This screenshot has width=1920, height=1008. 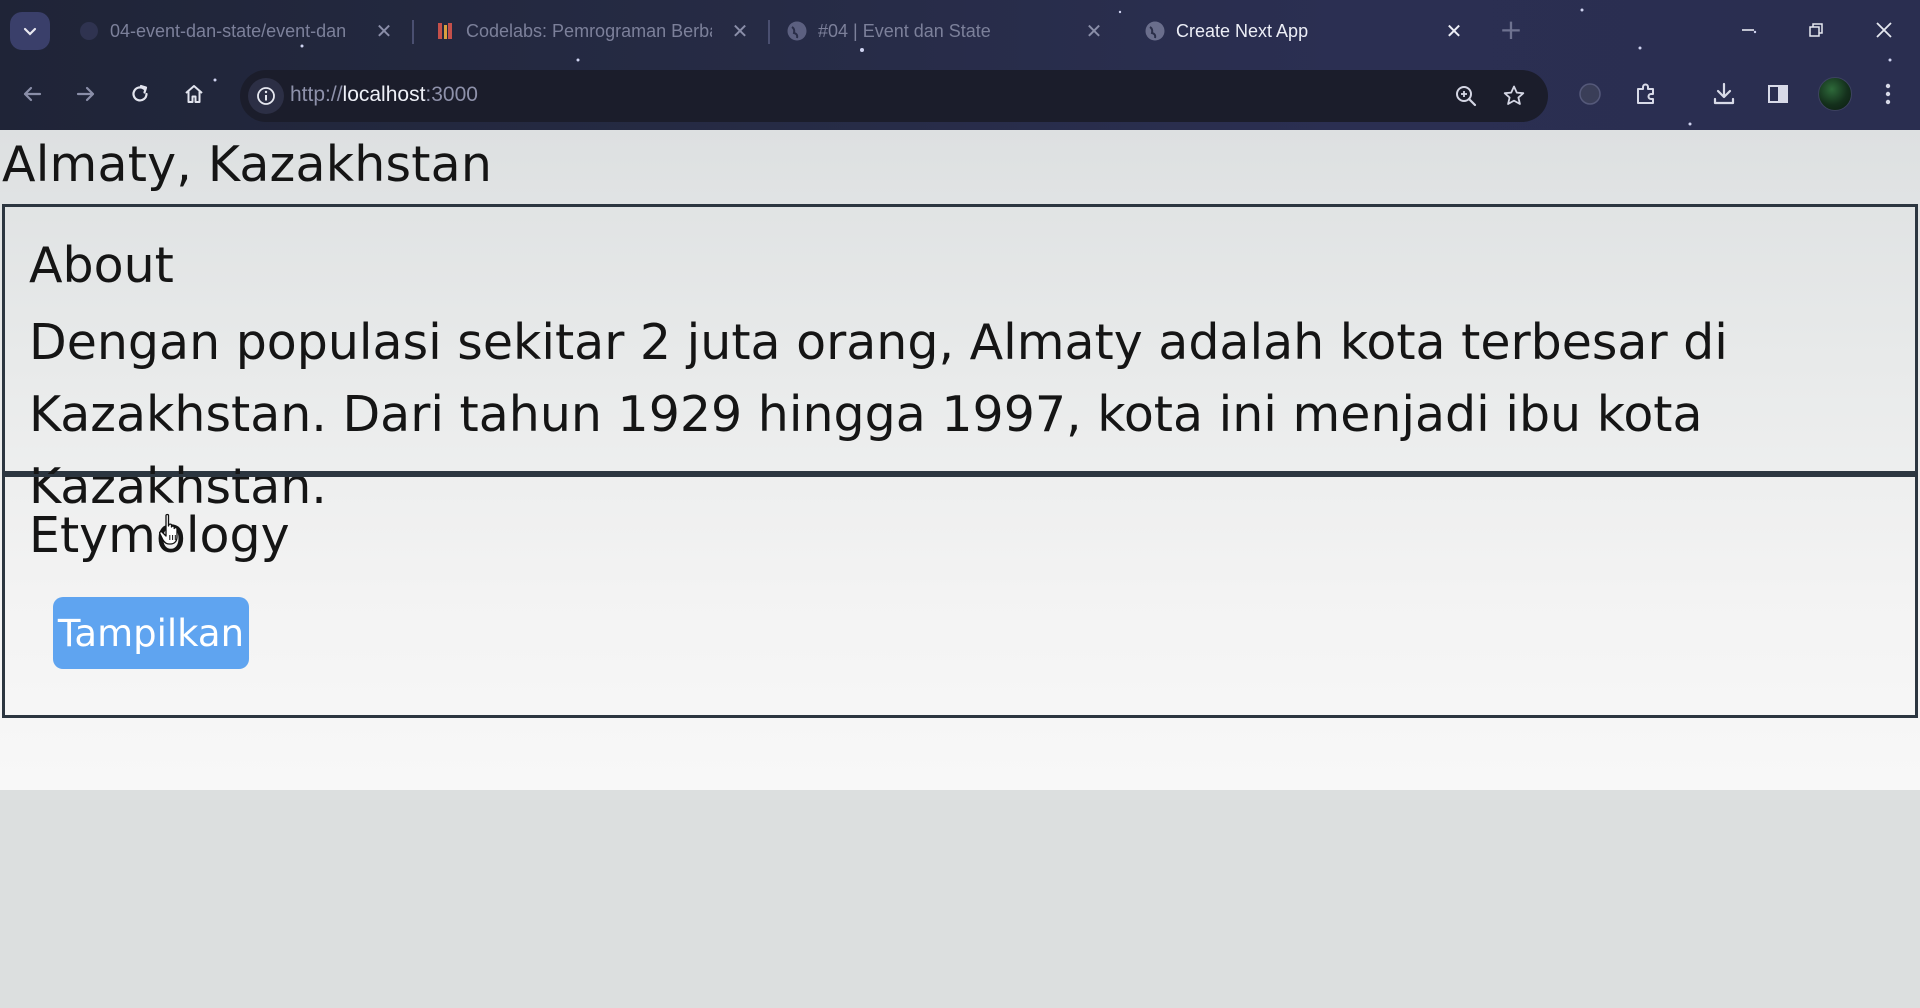 I want to click on bookmark-button, so click(x=1514, y=96).